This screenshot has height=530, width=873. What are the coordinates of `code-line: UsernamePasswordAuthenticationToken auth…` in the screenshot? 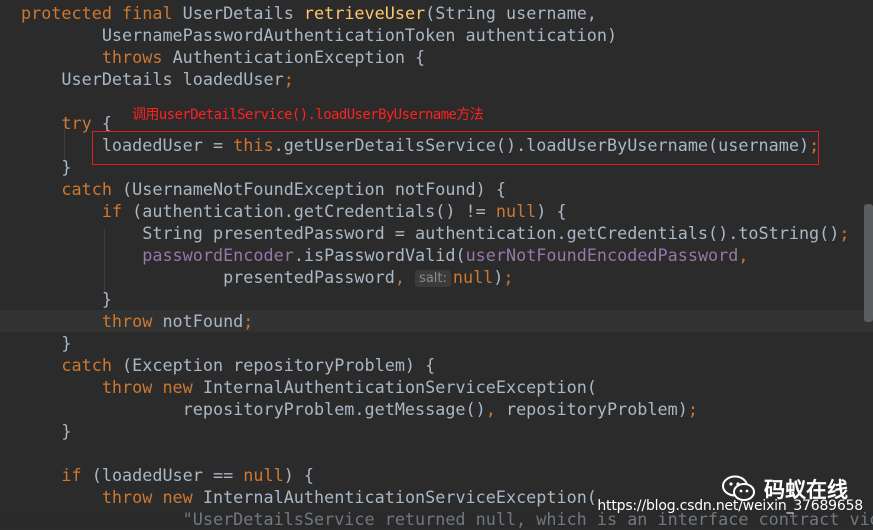 It's located at (319, 35).